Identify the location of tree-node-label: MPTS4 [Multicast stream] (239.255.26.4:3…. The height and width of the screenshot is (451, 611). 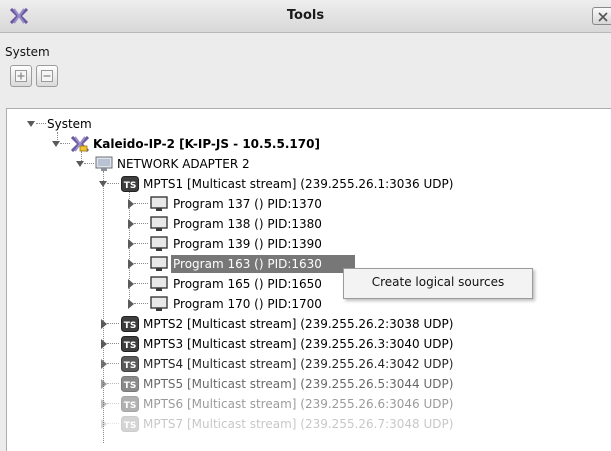
(298, 364).